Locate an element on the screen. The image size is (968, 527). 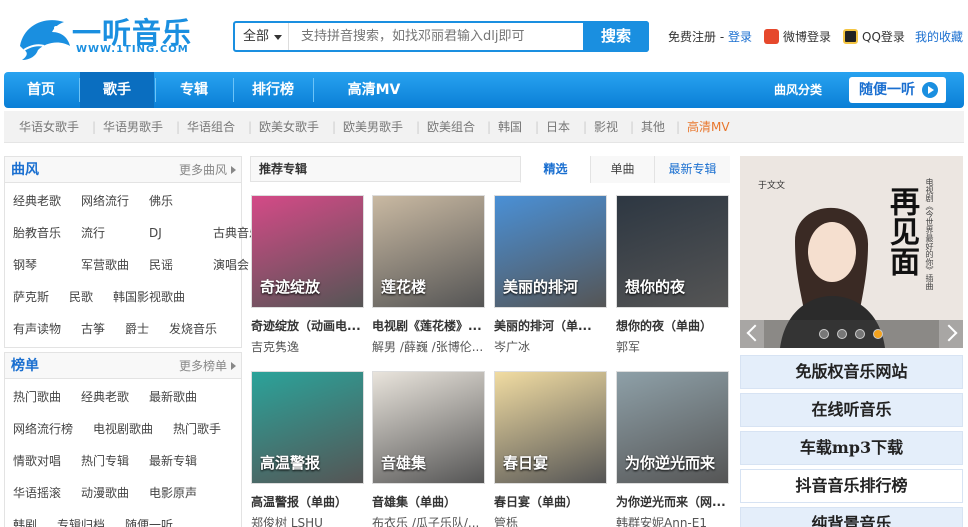
genre-tag: 爵士 is located at coordinates (137, 329).